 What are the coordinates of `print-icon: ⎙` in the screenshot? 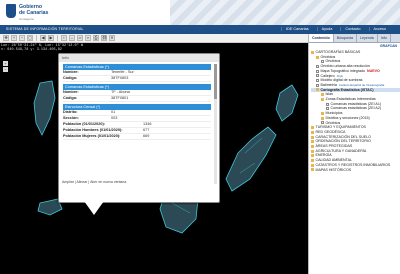 It's located at (96, 38).